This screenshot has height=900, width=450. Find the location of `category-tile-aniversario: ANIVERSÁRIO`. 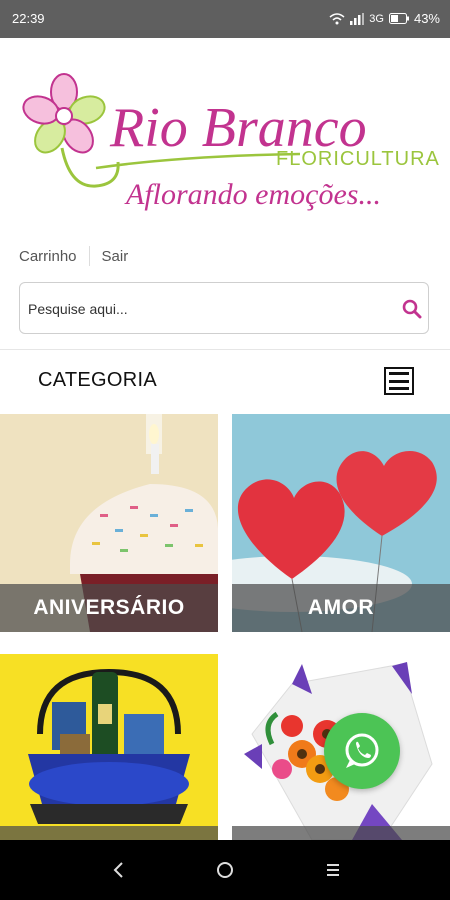

category-tile-aniversario: ANIVERSÁRIO is located at coordinates (109, 523).